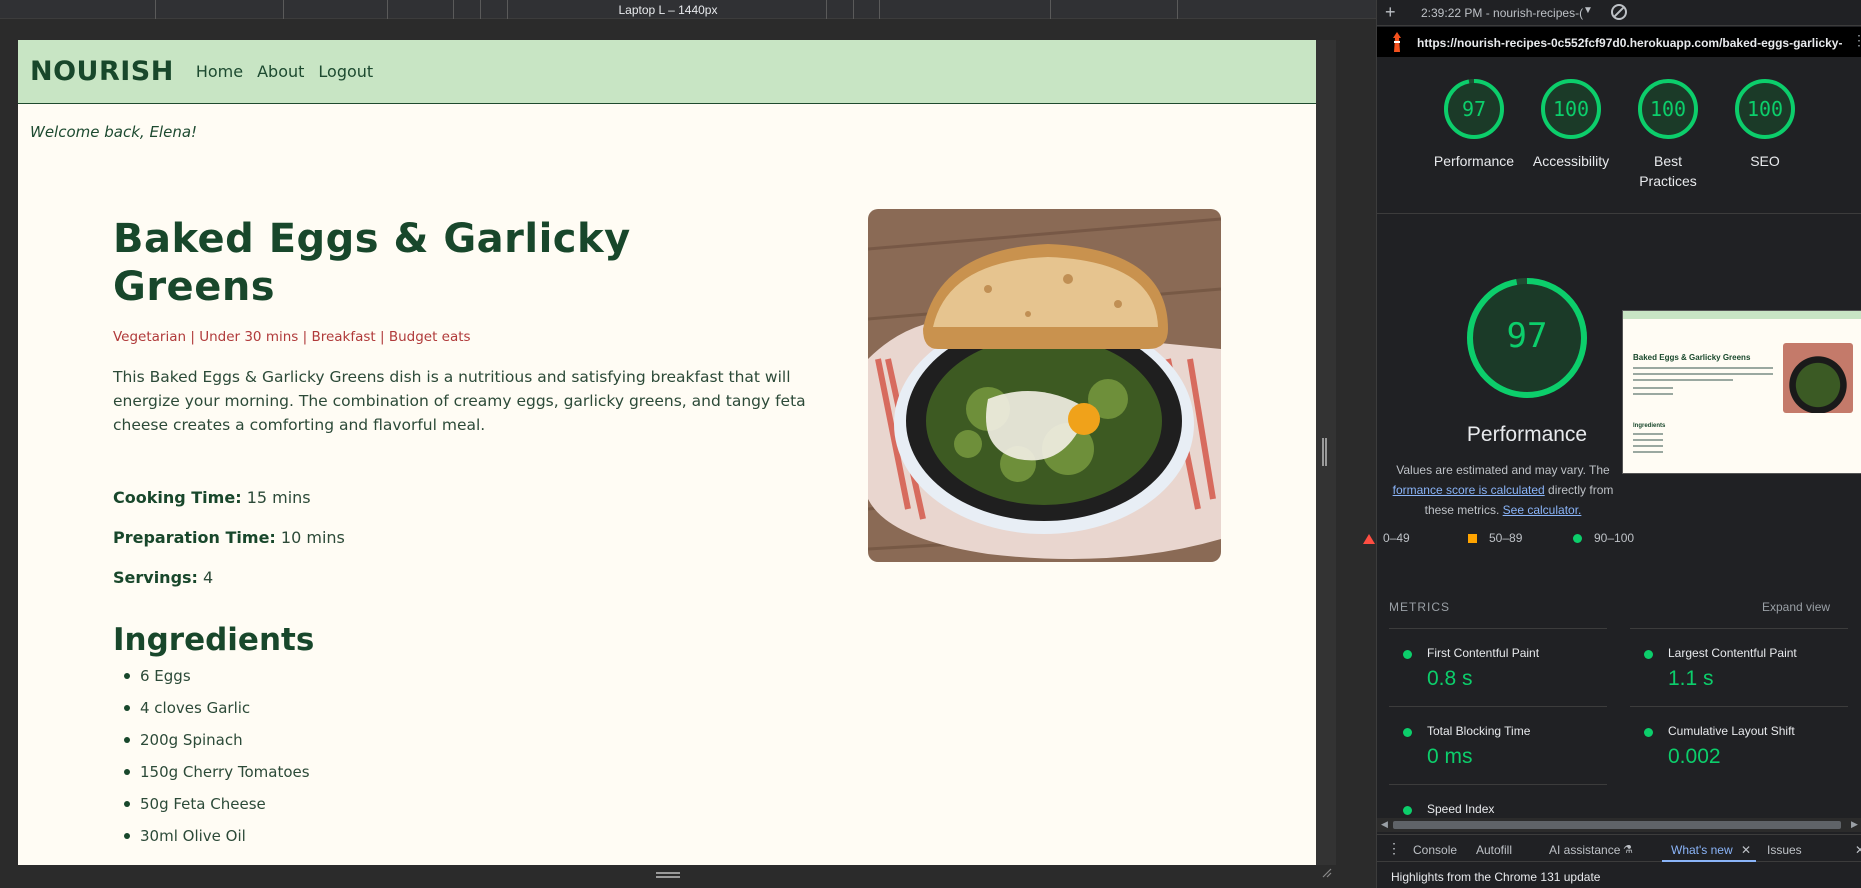 This screenshot has width=1861, height=888. I want to click on legend-pass: 90–100, so click(1614, 538).